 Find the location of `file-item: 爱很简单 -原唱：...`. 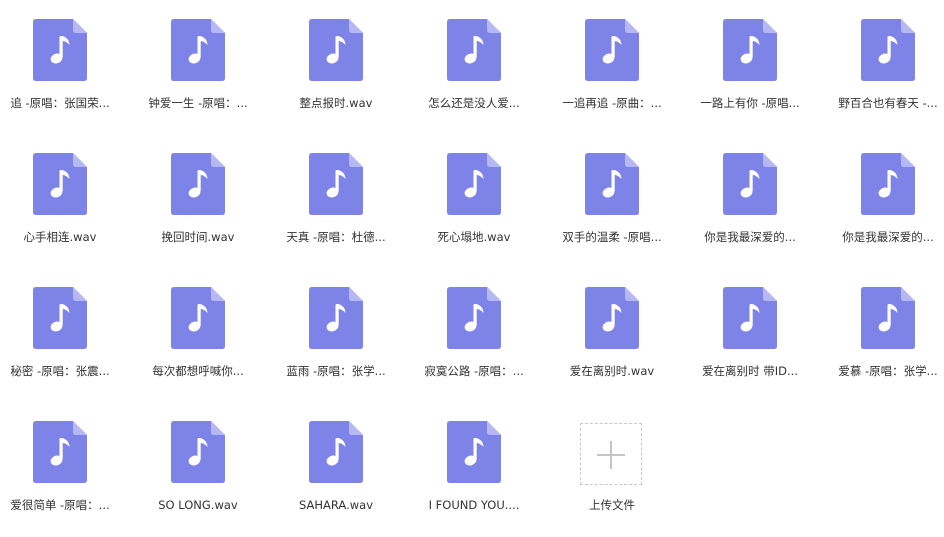

file-item: 爱很简单 -原唱：... is located at coordinates (60, 465).